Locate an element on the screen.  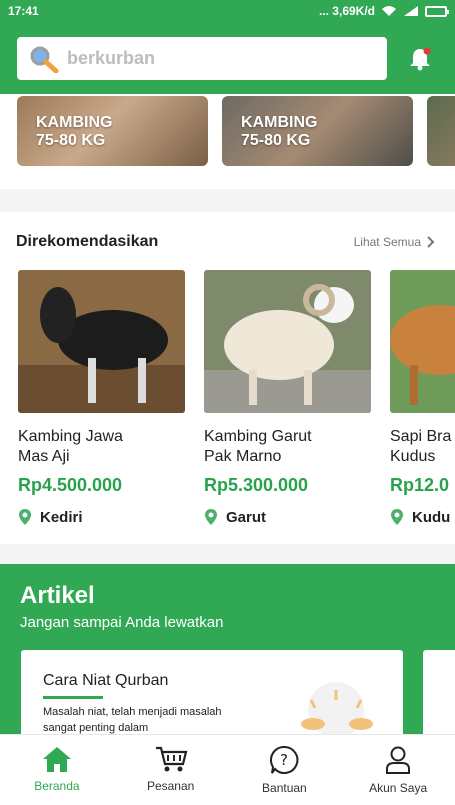
wifi-icon is located at coordinates (389, 11).